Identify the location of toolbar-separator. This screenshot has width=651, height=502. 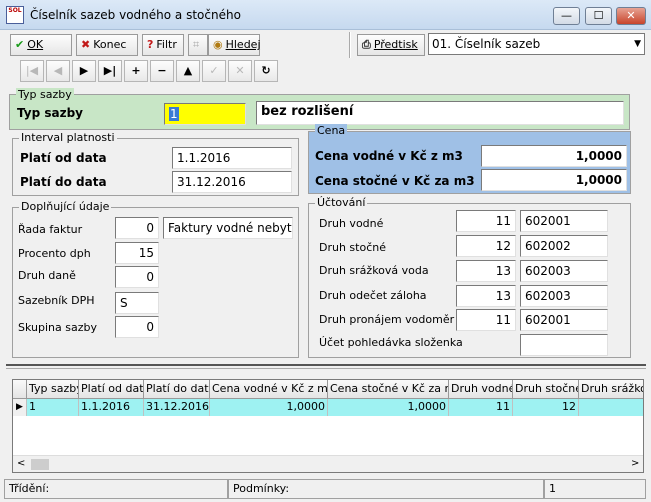
(350, 45).